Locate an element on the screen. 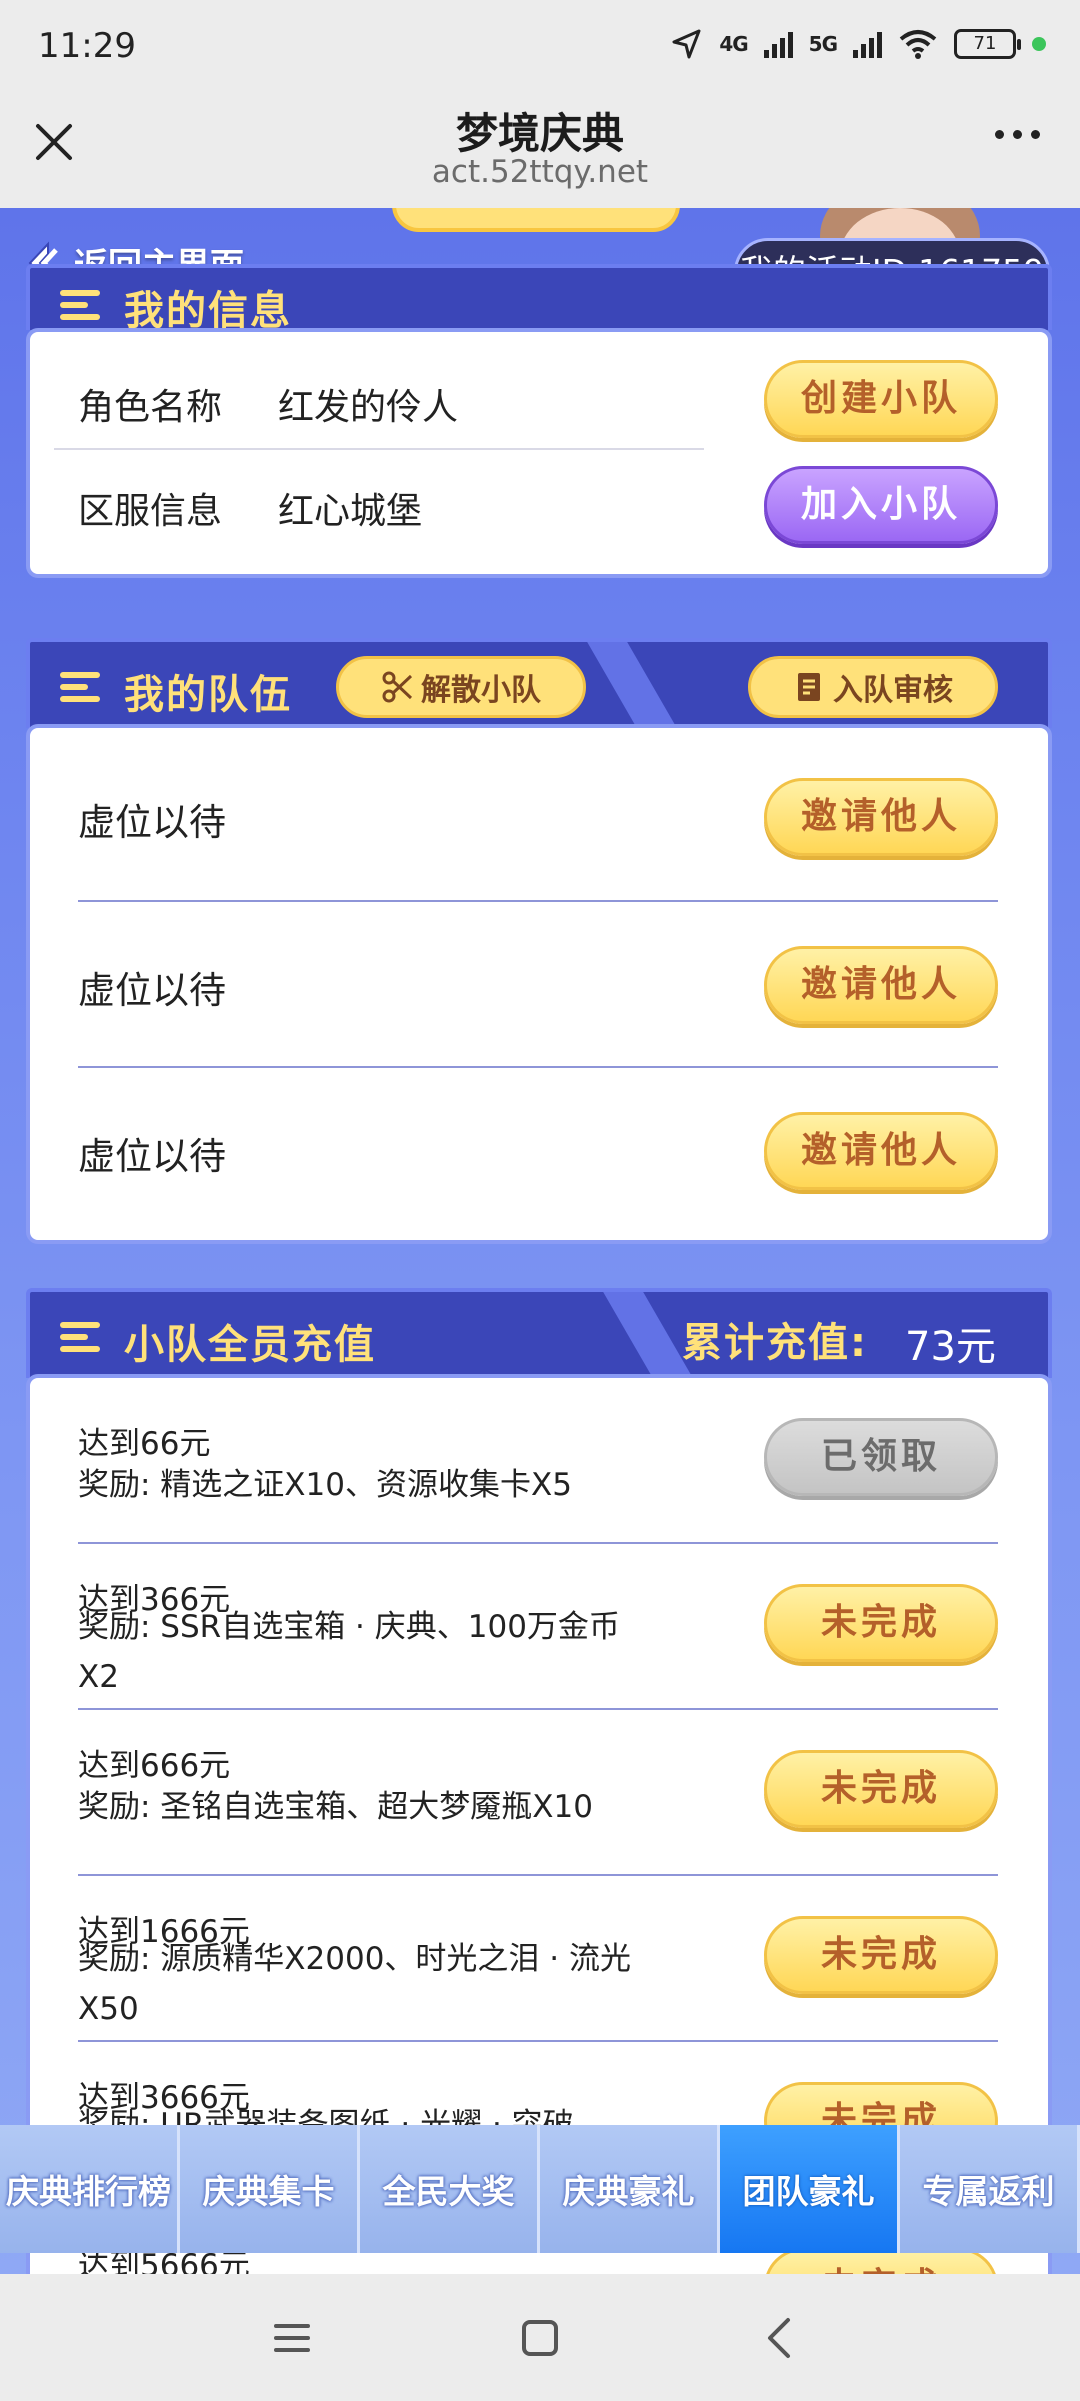  status-icons: 4G 5G 71 is located at coordinates (858, 44).